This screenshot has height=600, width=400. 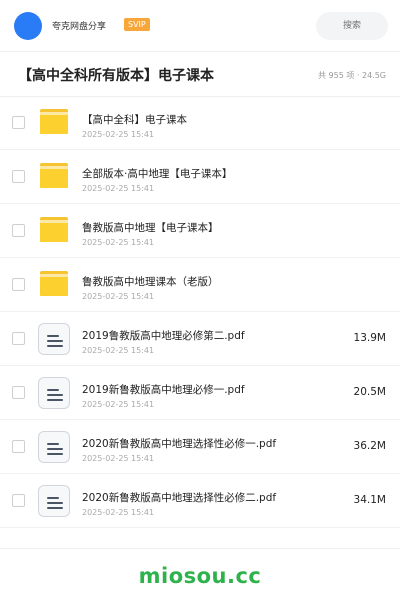 What do you see at coordinates (200, 576) in the screenshot?
I see `watermark-text: miosou.cc` at bounding box center [200, 576].